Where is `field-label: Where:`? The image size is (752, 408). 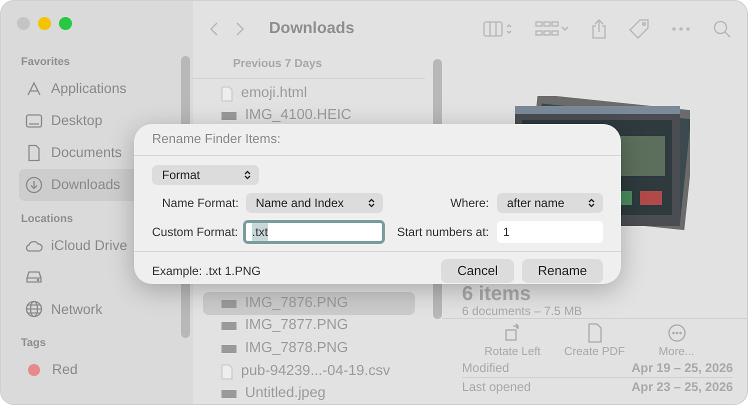
field-label: Where: is located at coordinates (469, 203).